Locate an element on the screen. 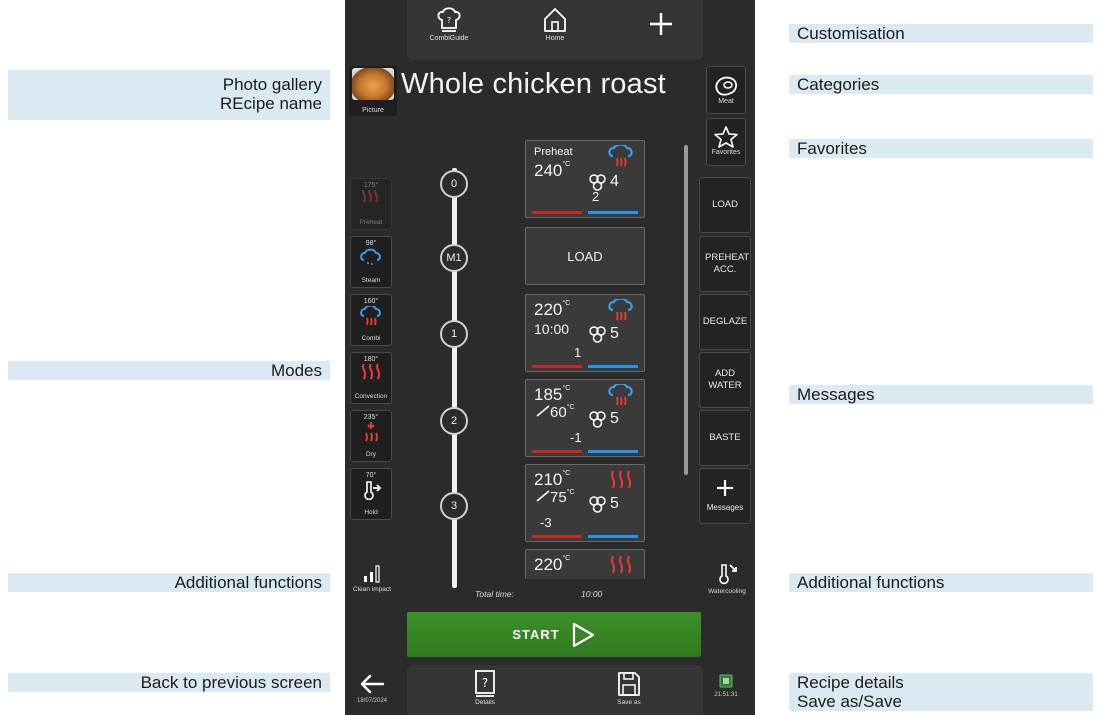 The height and width of the screenshot is (715, 1100). details-label: Details is located at coordinates (485, 702).